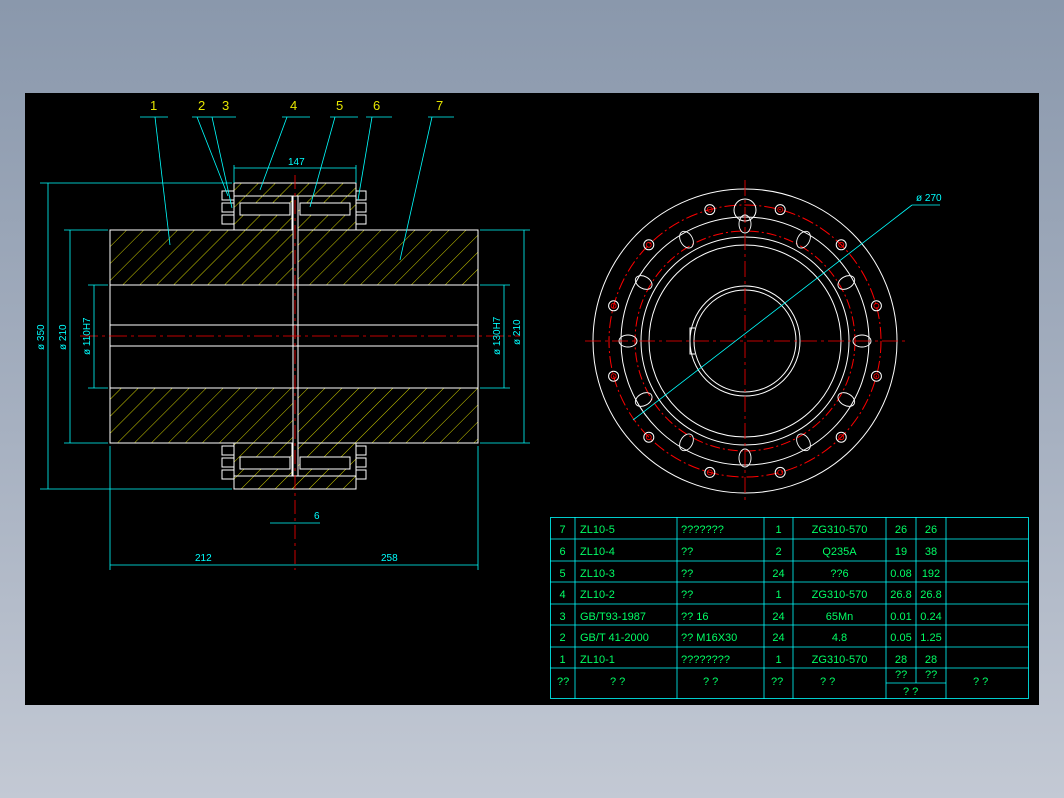 This screenshot has width=1064, height=798. Describe the element at coordinates (614, 638) in the screenshot. I see `bom-cell-code: GB/T 41-2000` at that location.